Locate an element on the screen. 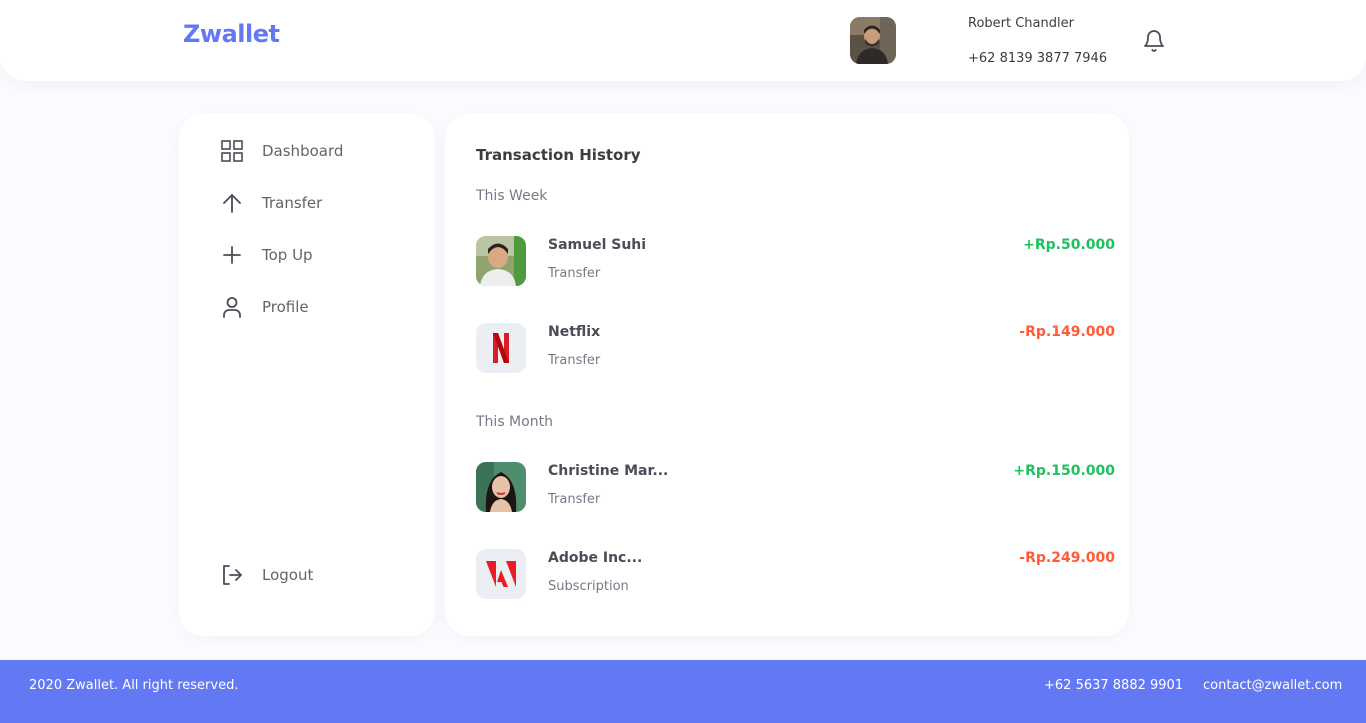 This screenshot has width=1366, height=723. transaction-item: Christine Mar... Transfer +Rp.150.000 is located at coordinates (795, 488).